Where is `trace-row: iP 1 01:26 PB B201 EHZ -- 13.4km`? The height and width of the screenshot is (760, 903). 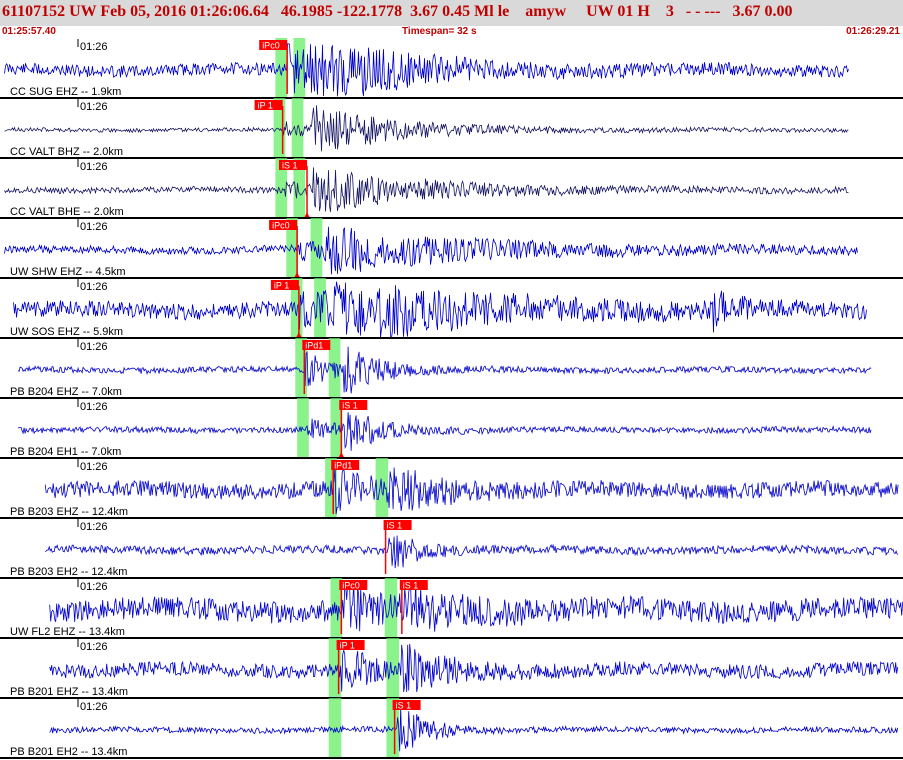 trace-row: iP 1 01:26 PB B201 EHZ -- 13.4km is located at coordinates (451, 668).